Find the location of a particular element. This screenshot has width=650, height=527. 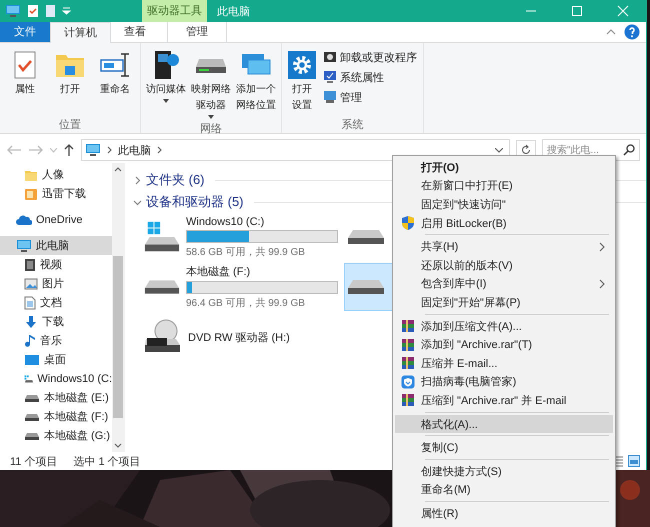

drive-name: DVD RW 驱动器 (H:) is located at coordinates (239, 337).